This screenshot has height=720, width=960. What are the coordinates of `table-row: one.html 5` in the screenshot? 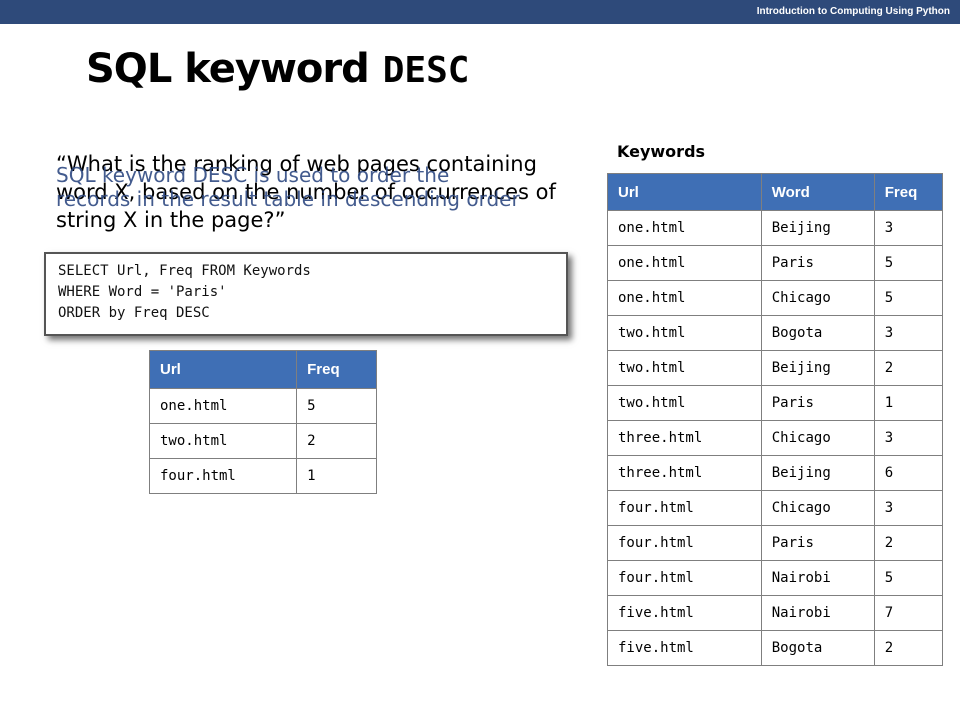 It's located at (262, 406).